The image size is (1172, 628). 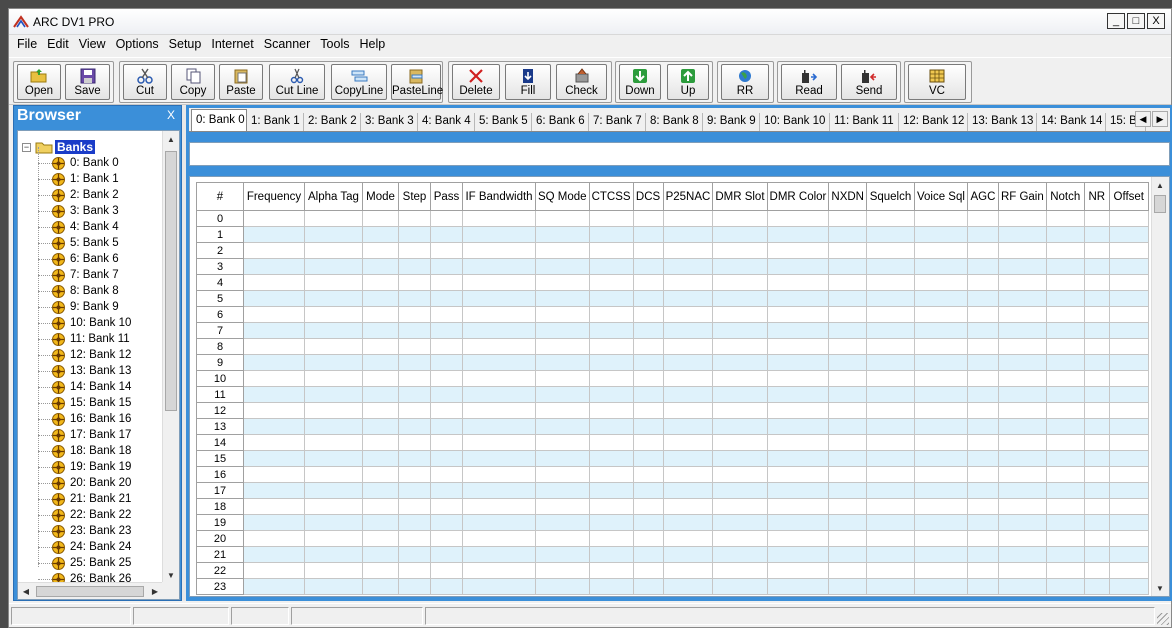 What do you see at coordinates (560, 122) in the screenshot?
I see `tab-bank-6: 6: Bank 6` at bounding box center [560, 122].